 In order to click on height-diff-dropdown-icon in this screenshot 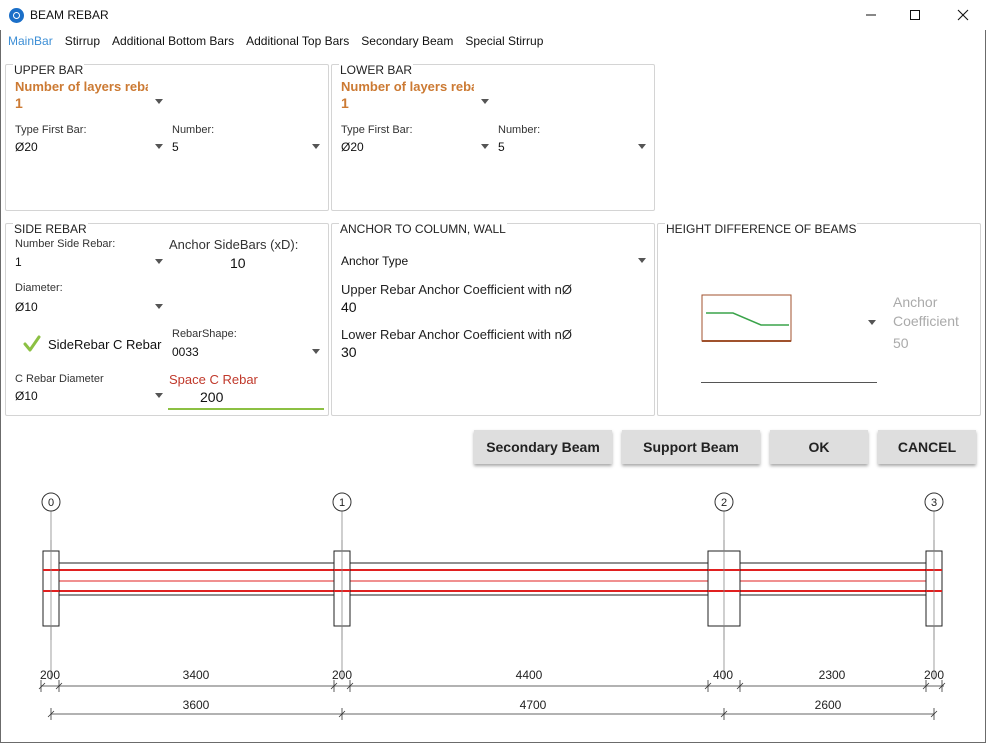, I will do `click(872, 322)`.